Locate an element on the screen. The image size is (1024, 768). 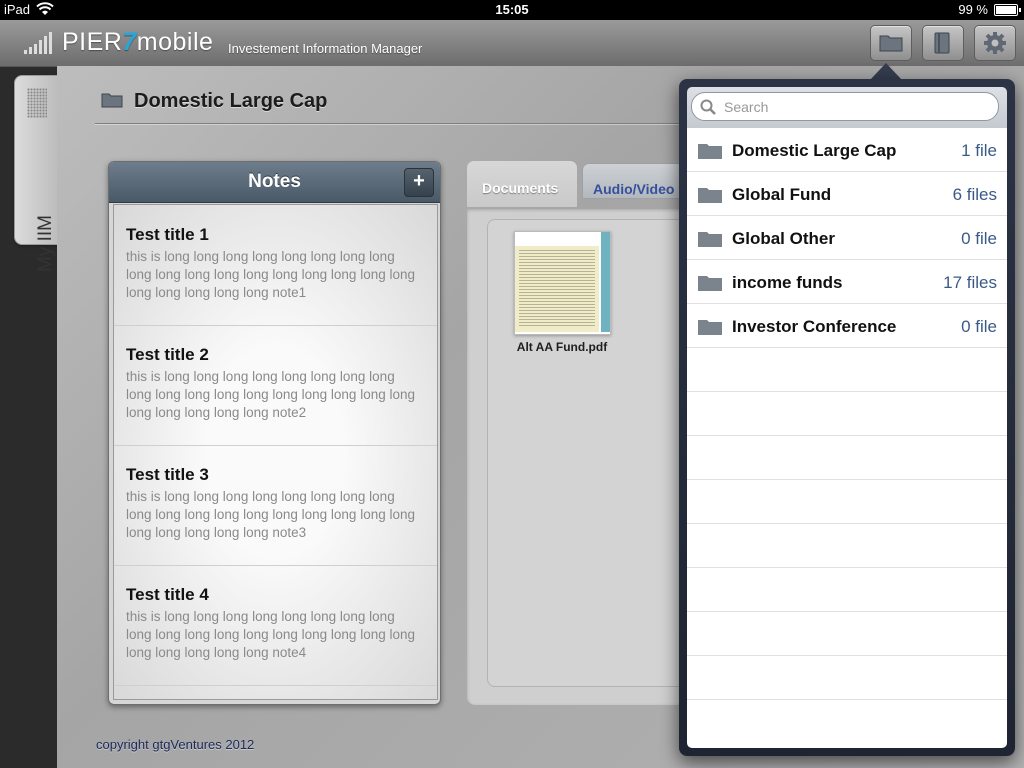
battery-icon is located at coordinates (1007, 10).